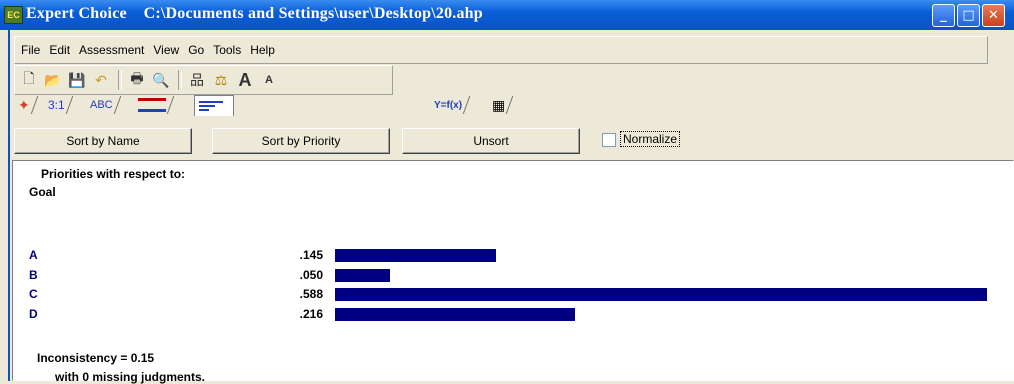 Image resolution: width=1014 pixels, height=384 pixels. Describe the element at coordinates (77, 80) in the screenshot. I see `save-icon: 💾` at that location.